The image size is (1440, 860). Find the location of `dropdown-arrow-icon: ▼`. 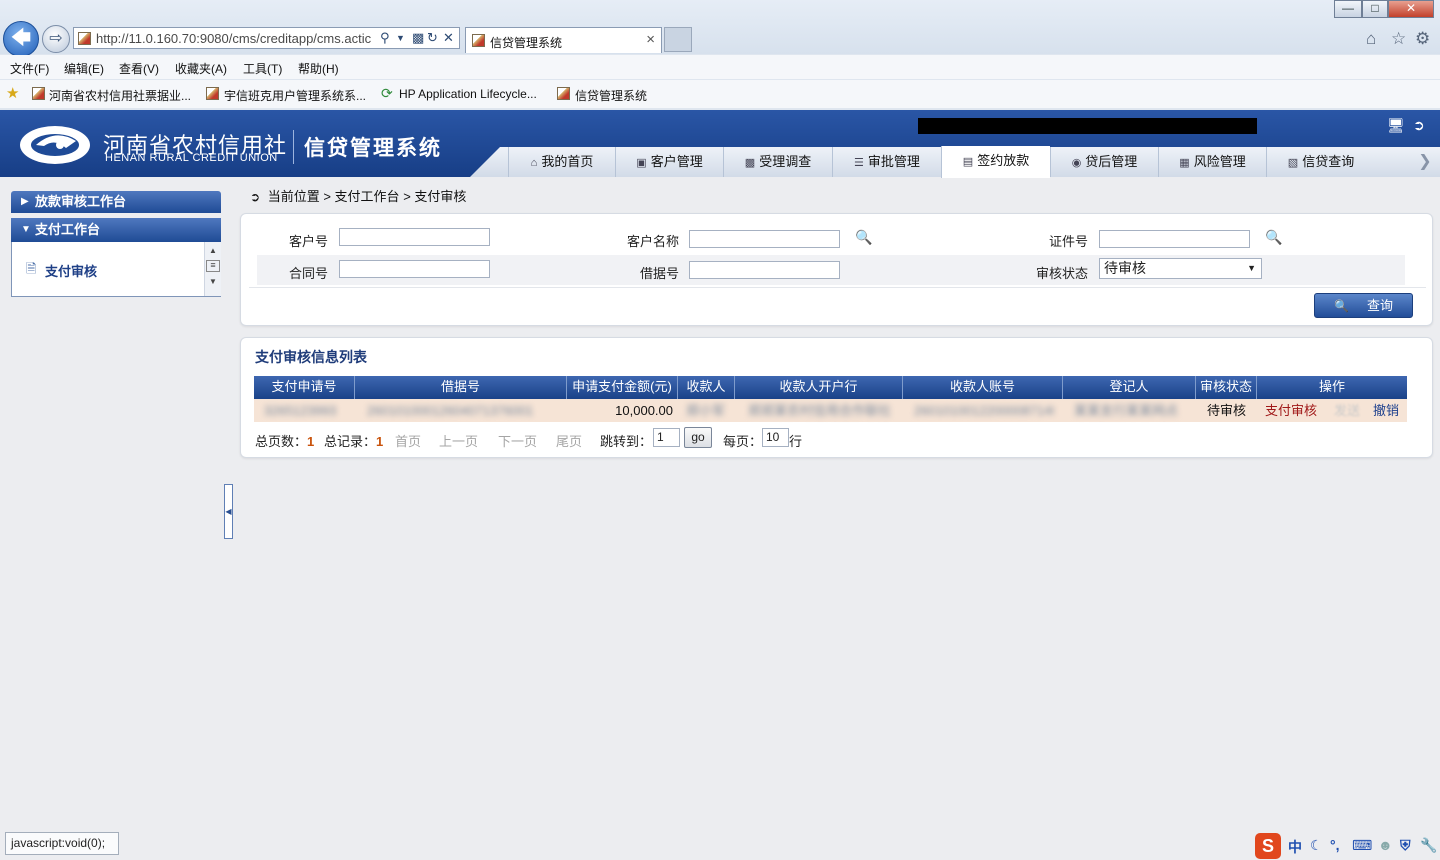

dropdown-arrow-icon: ▼ is located at coordinates (400, 38).